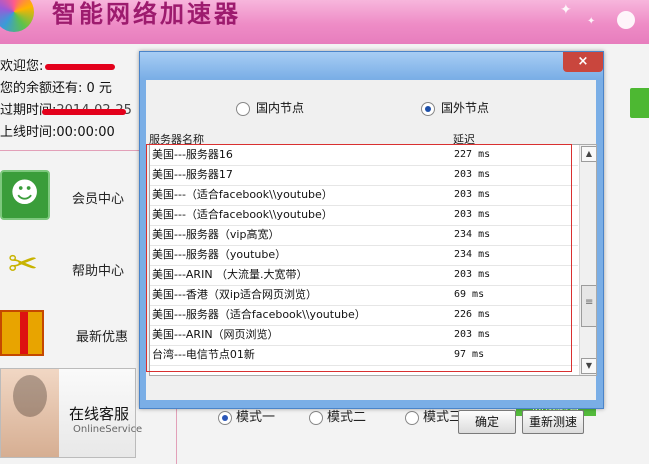 The image size is (649, 464). Describe the element at coordinates (587, 260) in the screenshot. I see `vertical-scrollbar: ▲ ▼` at that location.